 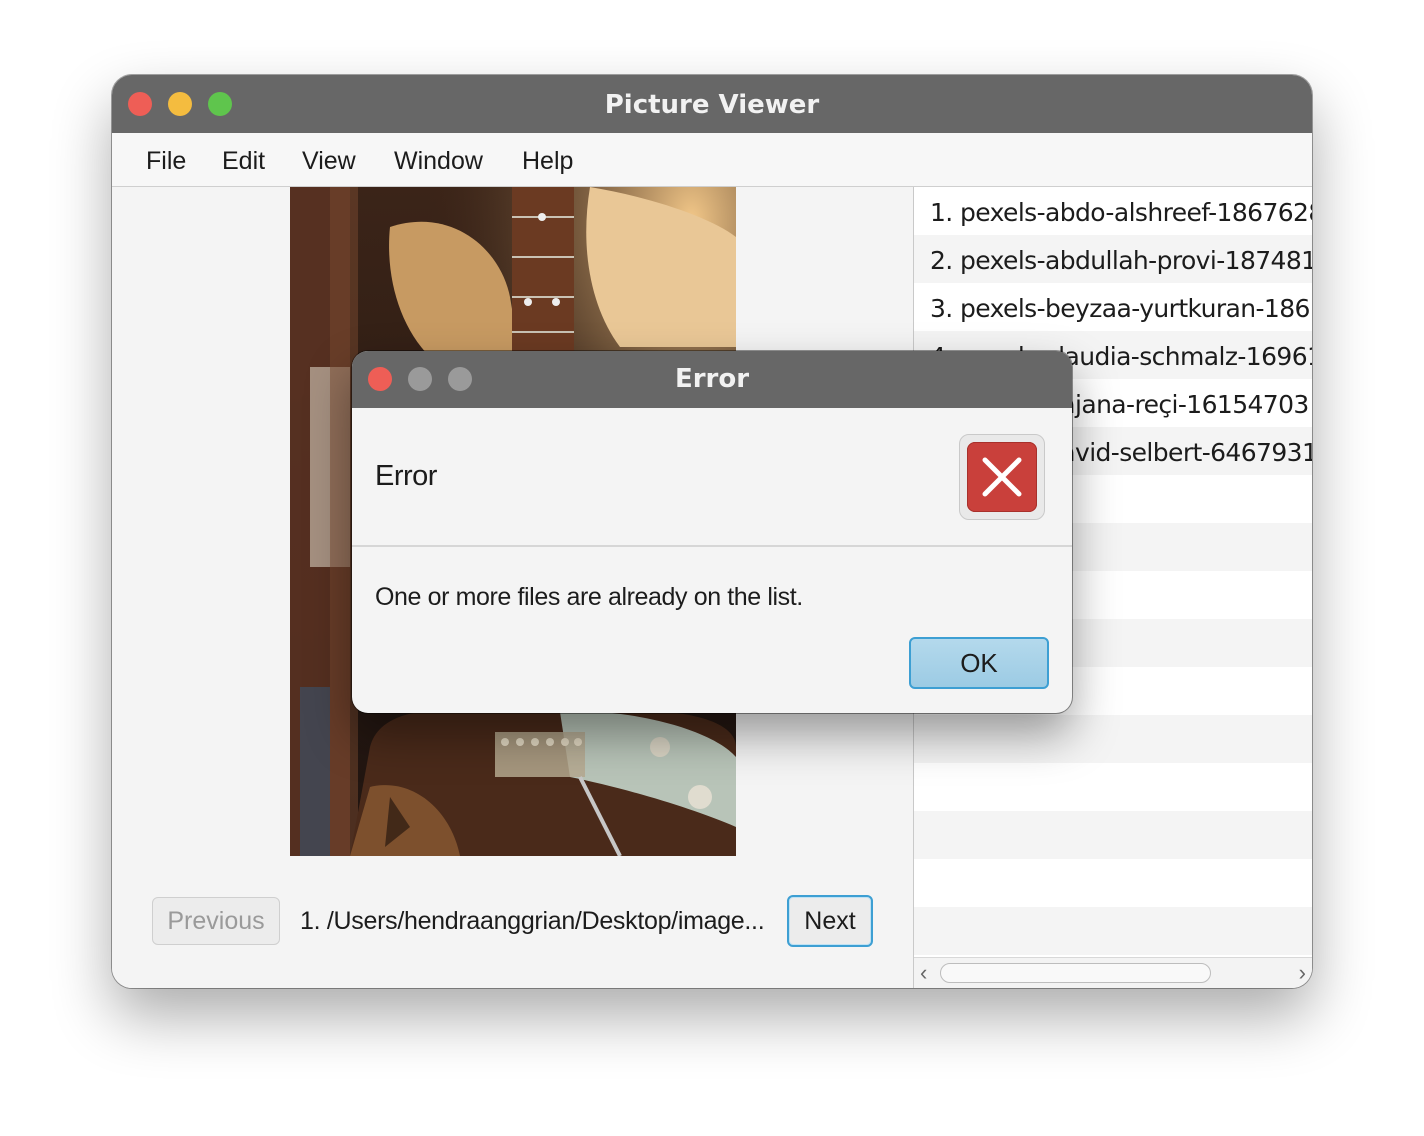 I want to click on list-item: 2. pexels-abdullah-provi-18748154, so click(x=1113, y=259).